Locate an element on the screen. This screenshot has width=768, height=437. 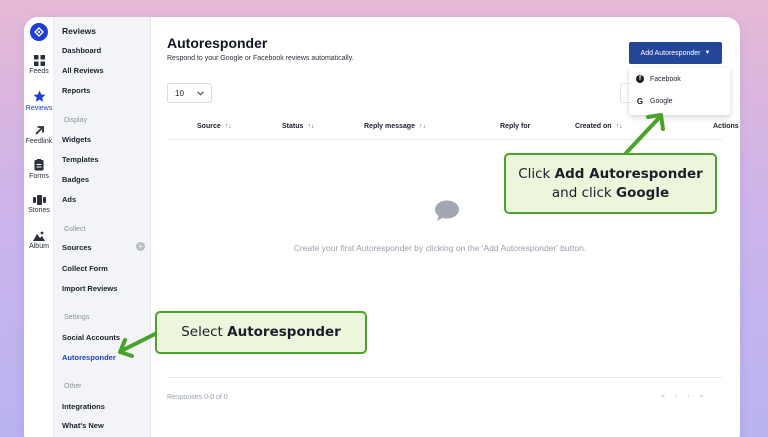
search-input is located at coordinates (626, 93).